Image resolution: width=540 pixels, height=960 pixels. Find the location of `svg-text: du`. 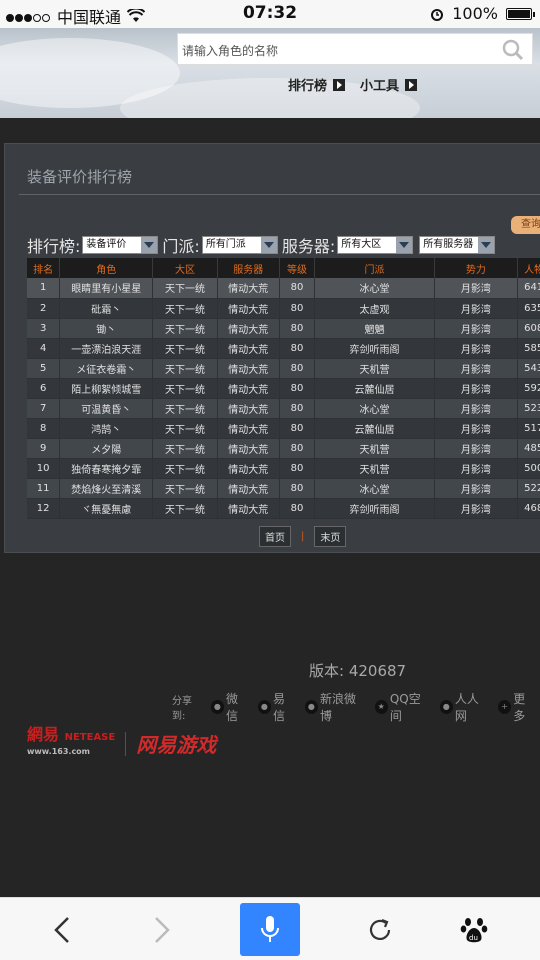

svg-text: du is located at coordinates (473, 938).